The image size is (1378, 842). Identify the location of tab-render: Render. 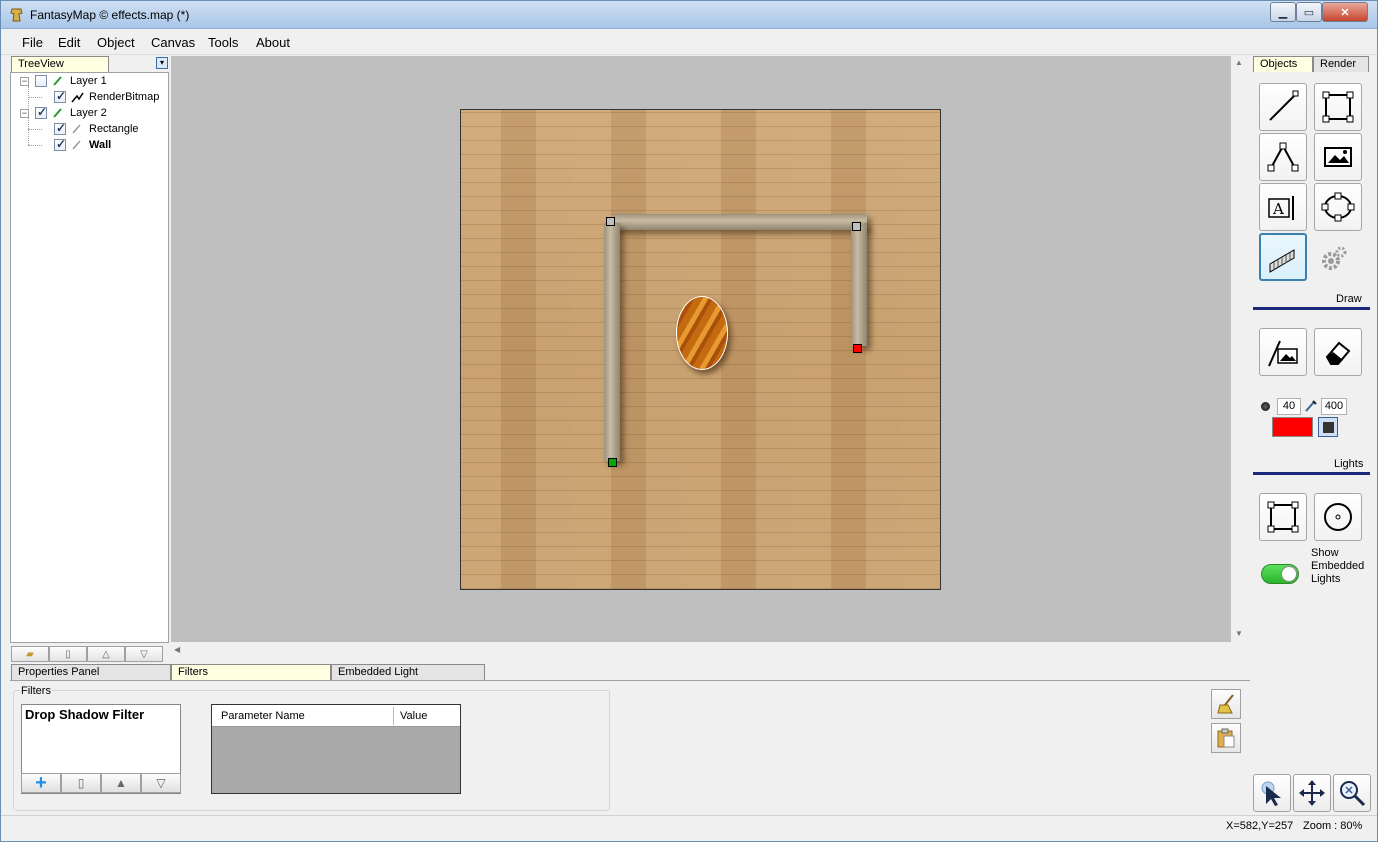
(1341, 64).